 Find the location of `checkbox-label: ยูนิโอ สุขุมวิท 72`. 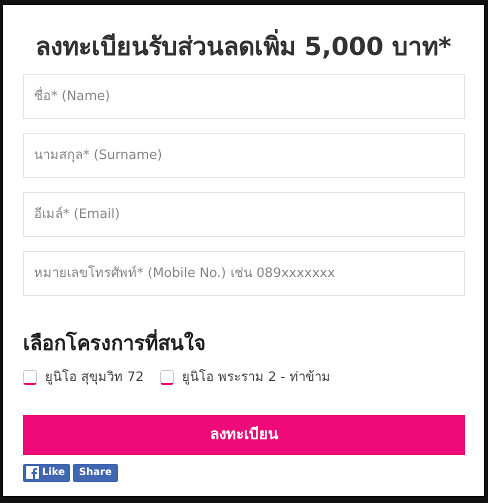

checkbox-label: ยูนิโอ สุขุมวิท 72 is located at coordinates (94, 377).